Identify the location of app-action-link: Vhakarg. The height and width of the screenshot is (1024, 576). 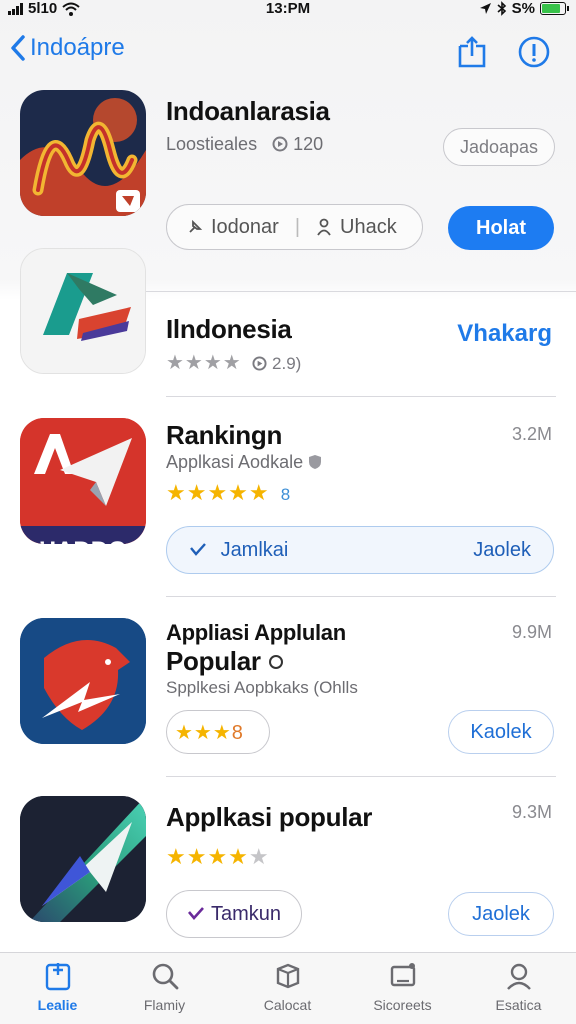
(504, 334).